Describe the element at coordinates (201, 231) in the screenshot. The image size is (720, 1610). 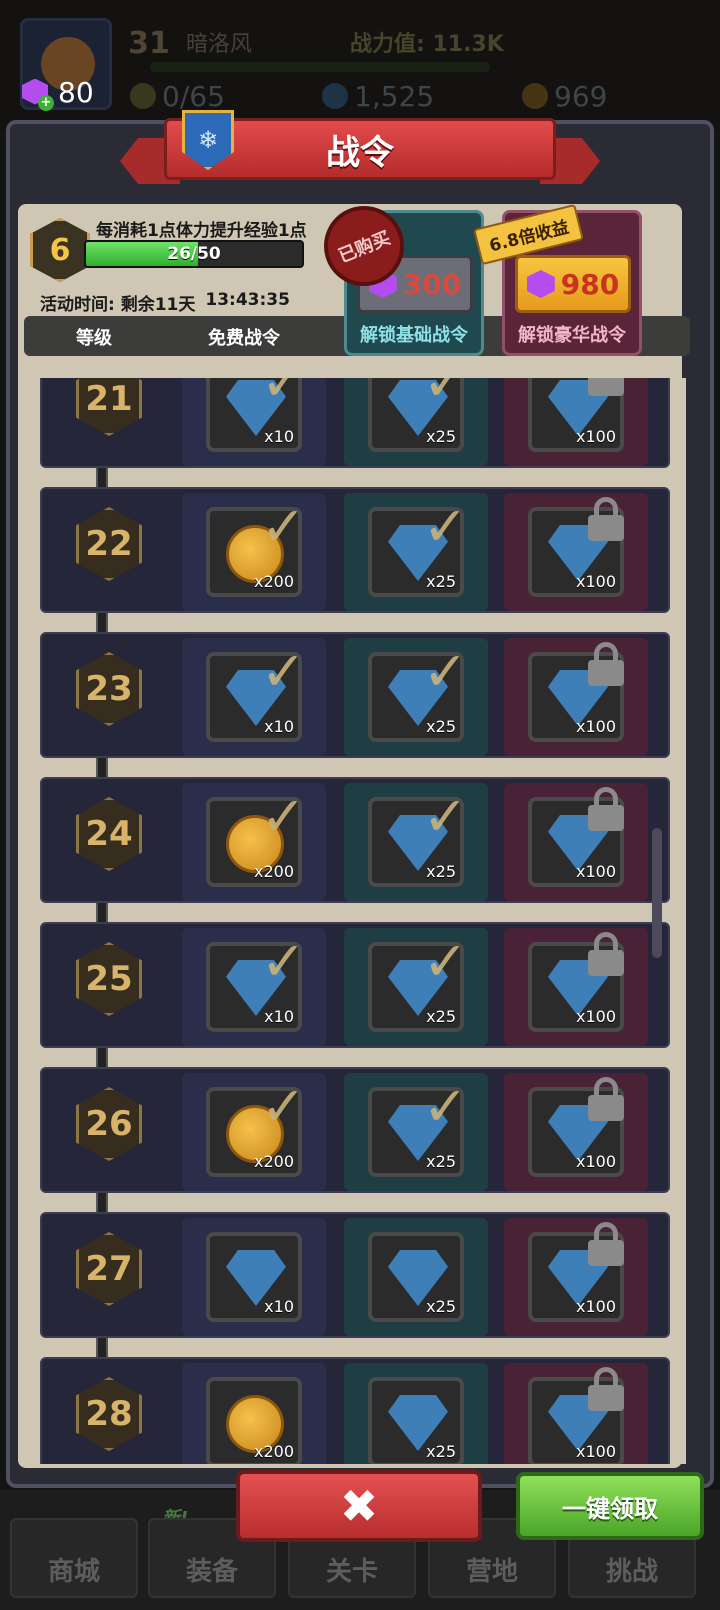
I see `exp-description: 每消耗1点体力提升经验1点` at that location.